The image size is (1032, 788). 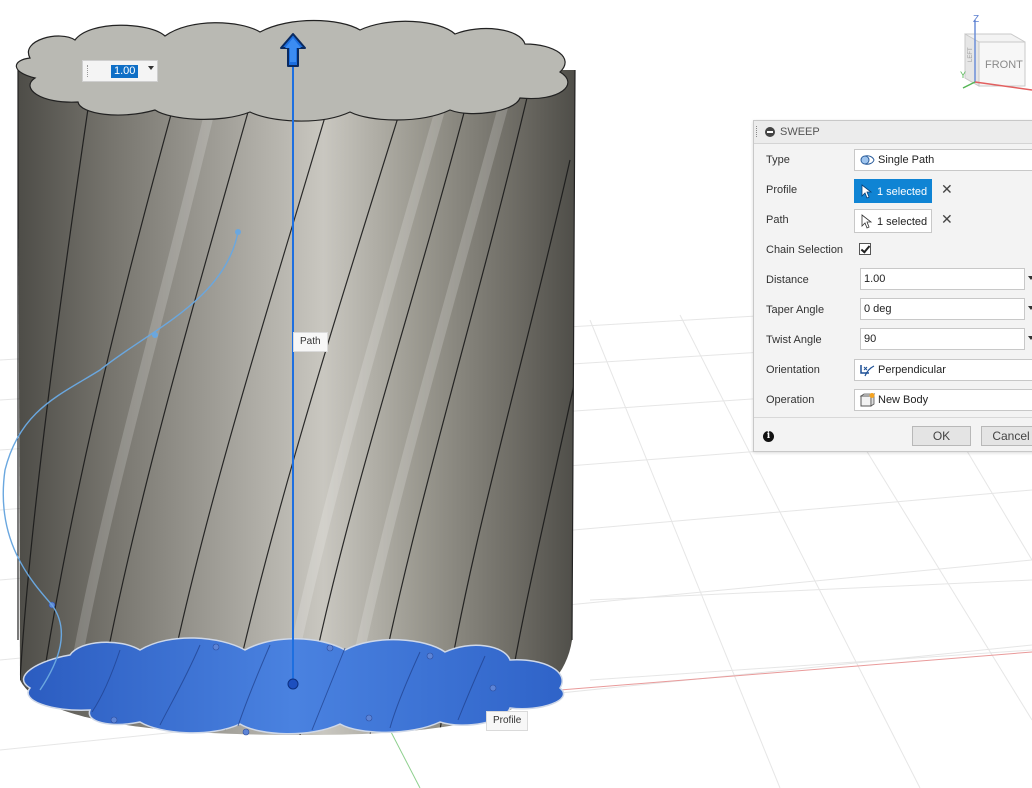 What do you see at coordinates (893, 435) in the screenshot?
I see `dialog-footer: i OK Cancel` at bounding box center [893, 435].